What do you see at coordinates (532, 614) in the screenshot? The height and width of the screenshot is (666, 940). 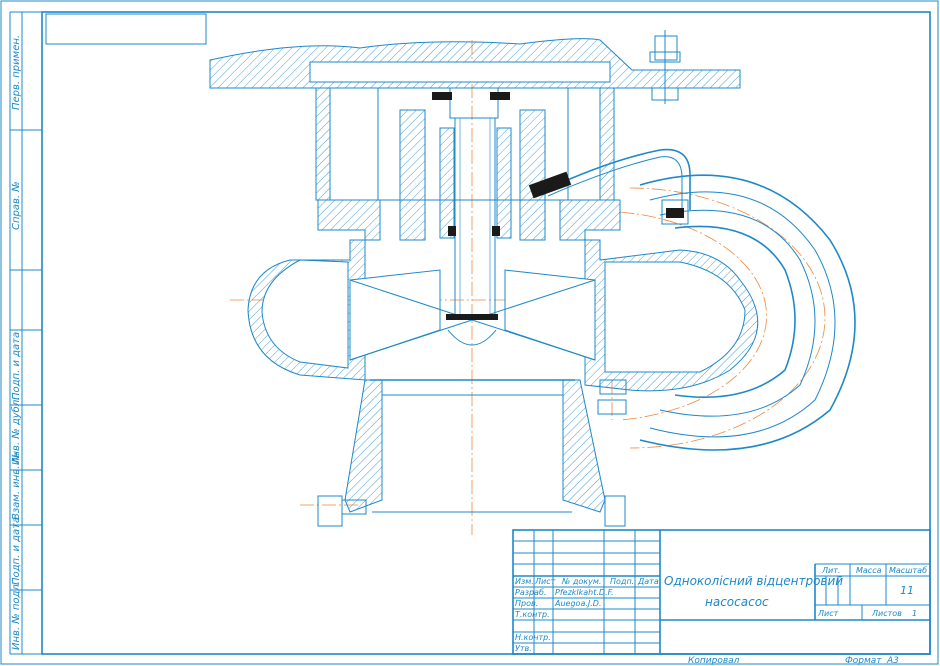 I see `role-tkontr: Т.контр.` at bounding box center [532, 614].